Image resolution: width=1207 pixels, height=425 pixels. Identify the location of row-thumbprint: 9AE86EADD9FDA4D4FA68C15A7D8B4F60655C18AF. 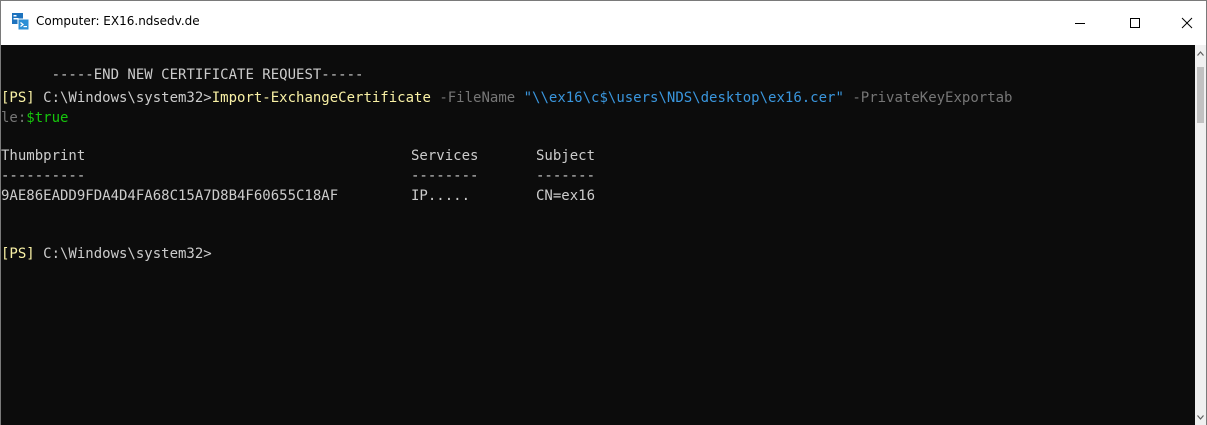
(170, 196).